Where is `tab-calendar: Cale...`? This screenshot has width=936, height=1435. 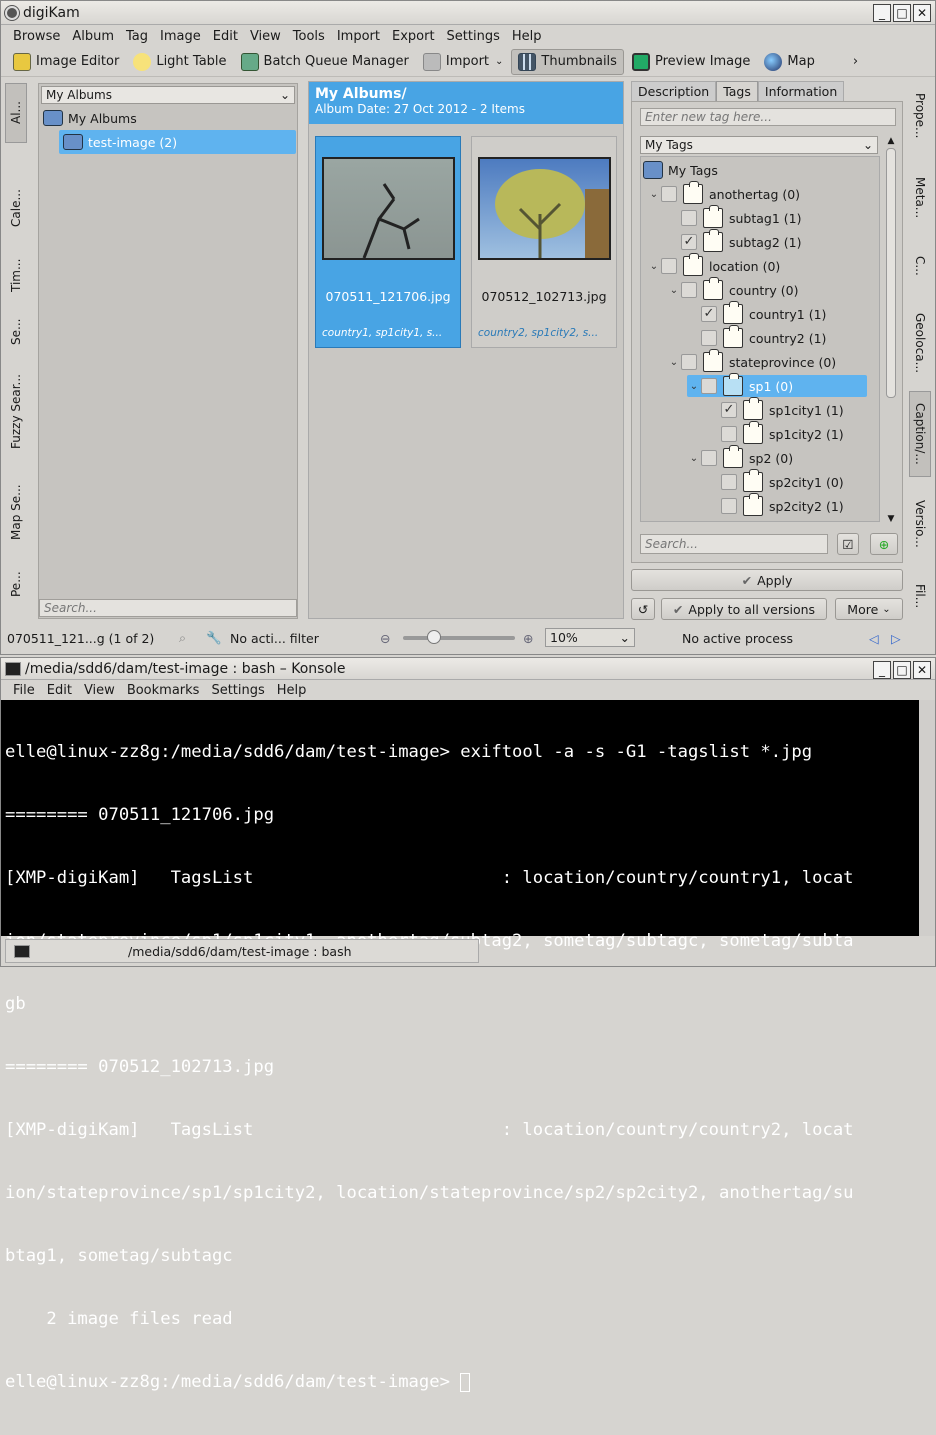 tab-calendar: Cale... is located at coordinates (16, 208).